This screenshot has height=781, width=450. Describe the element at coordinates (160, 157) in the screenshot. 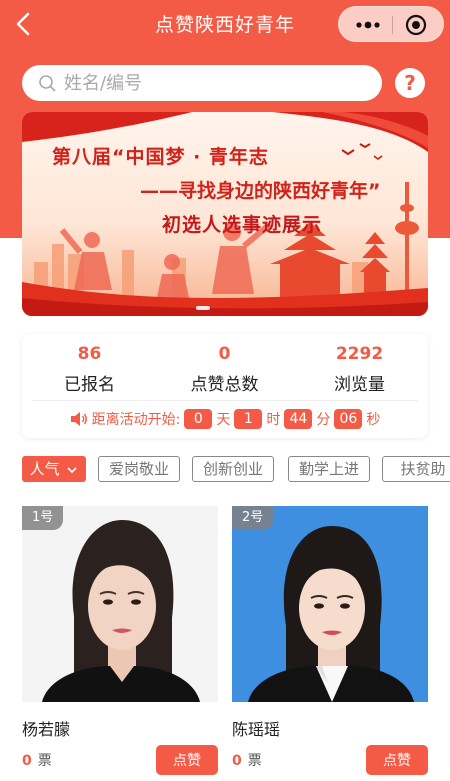

I see `banner-title-line1: 第八届“中国梦 · 青年志` at that location.